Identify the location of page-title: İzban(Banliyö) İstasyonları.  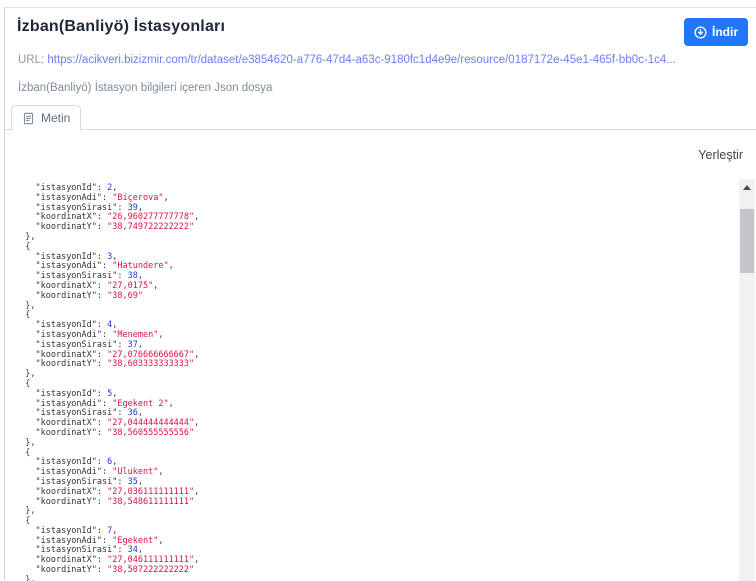
(121, 26).